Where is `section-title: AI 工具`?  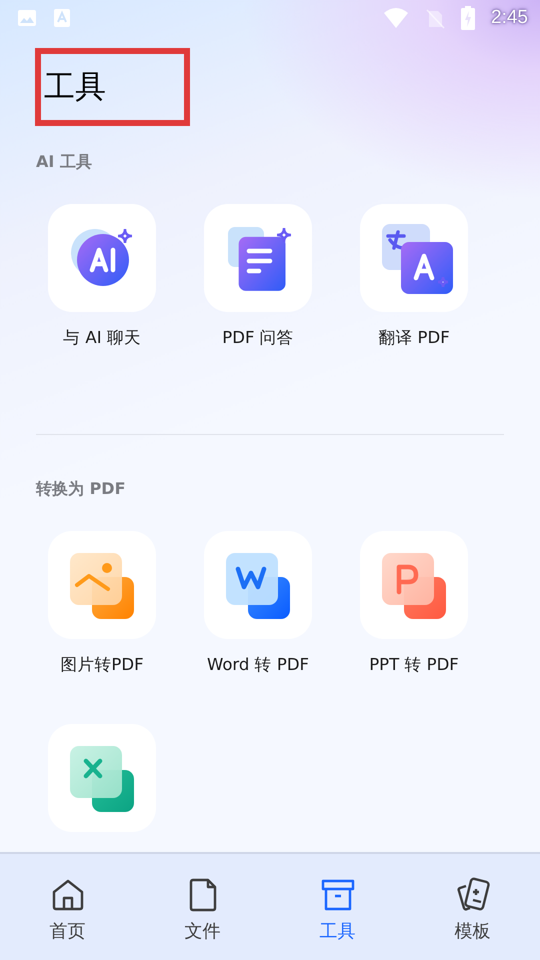 section-title: AI 工具 is located at coordinates (64, 162).